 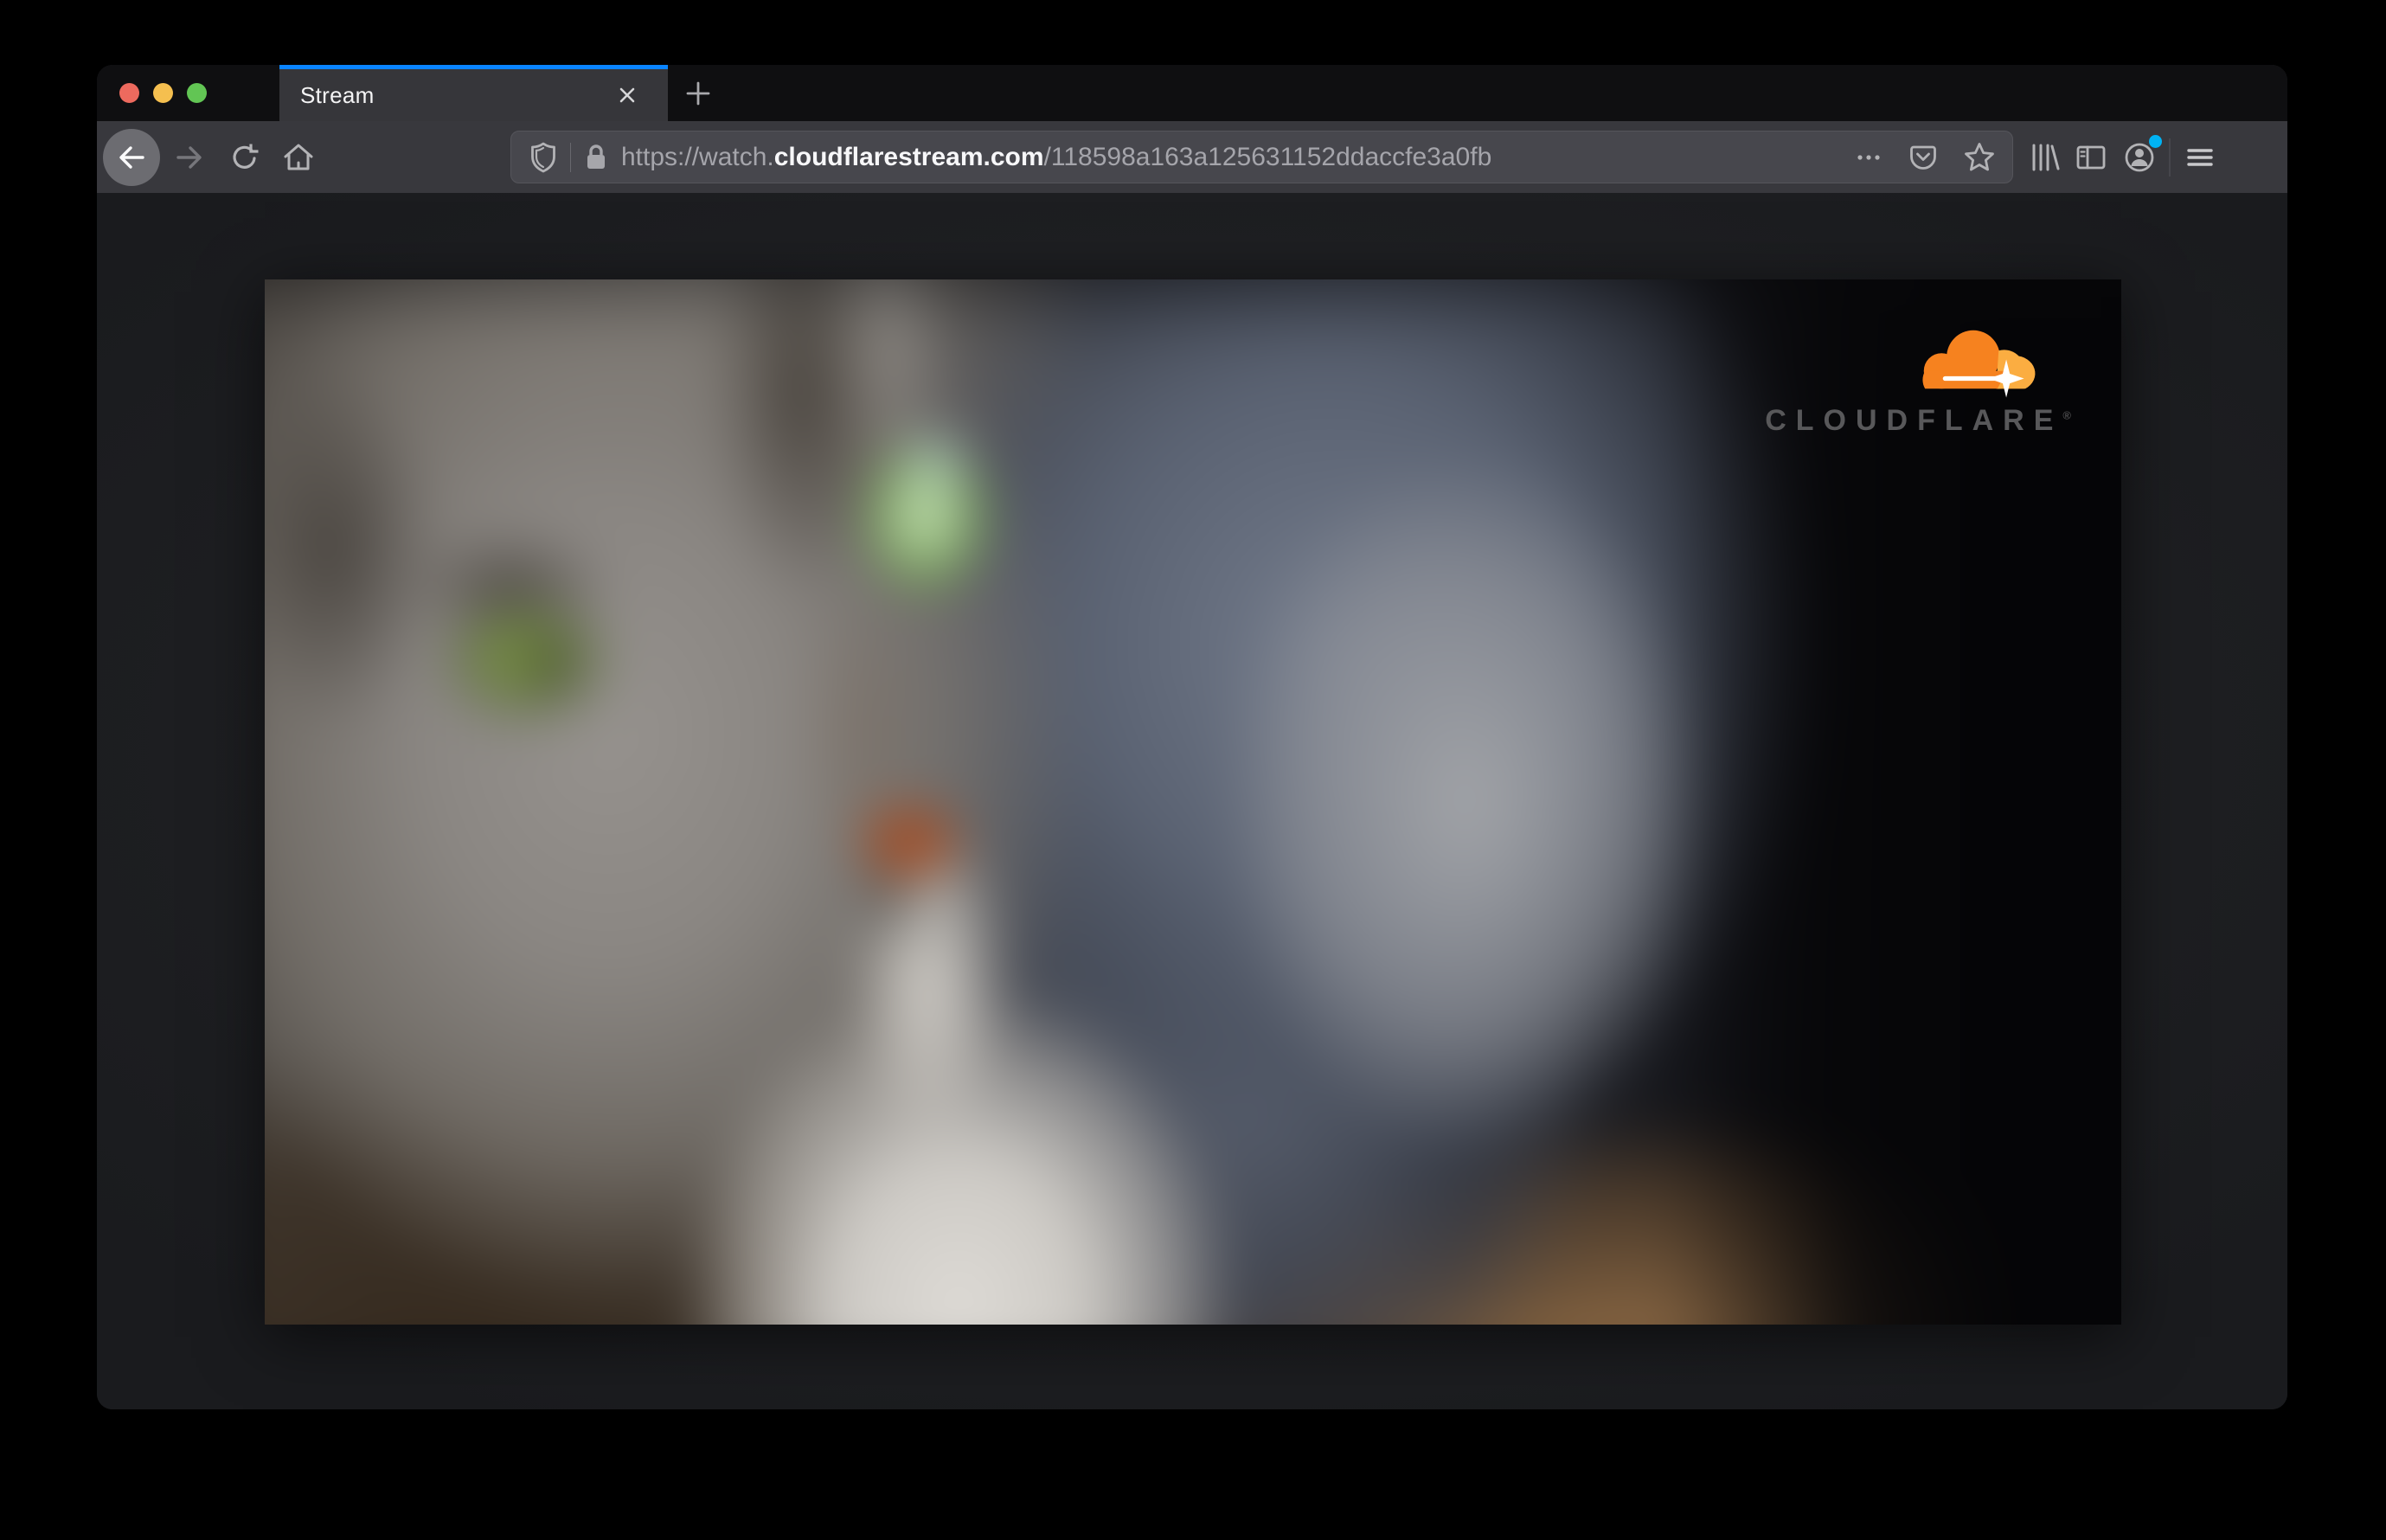 What do you see at coordinates (1869, 157) in the screenshot?
I see `page-actions-ellipsis-icon` at bounding box center [1869, 157].